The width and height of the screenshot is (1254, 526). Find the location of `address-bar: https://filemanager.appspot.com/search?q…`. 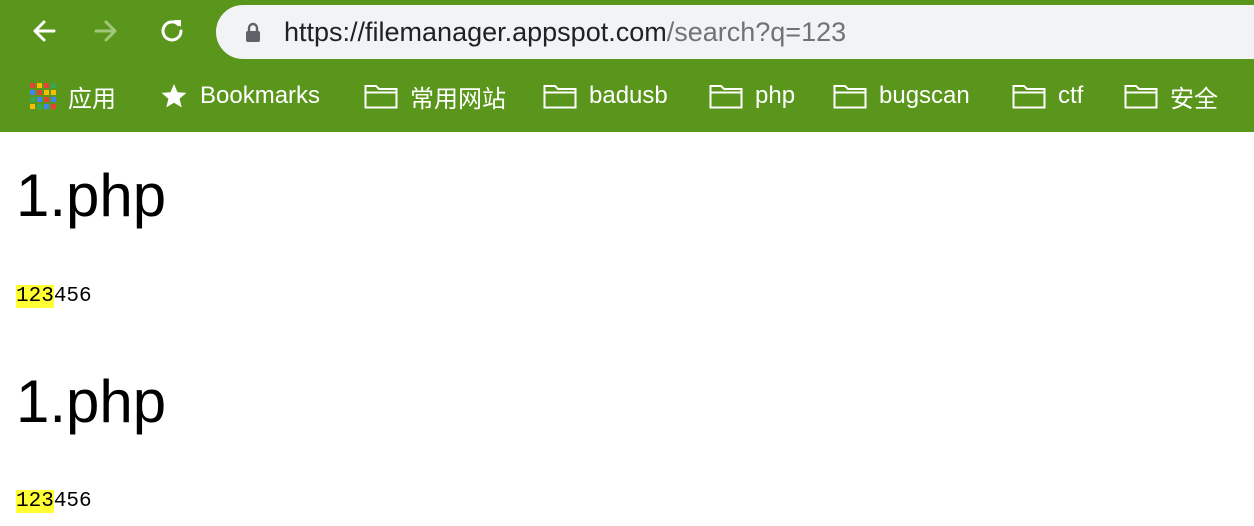

address-bar: https://filemanager.appspot.com/search?q… is located at coordinates (735, 32).